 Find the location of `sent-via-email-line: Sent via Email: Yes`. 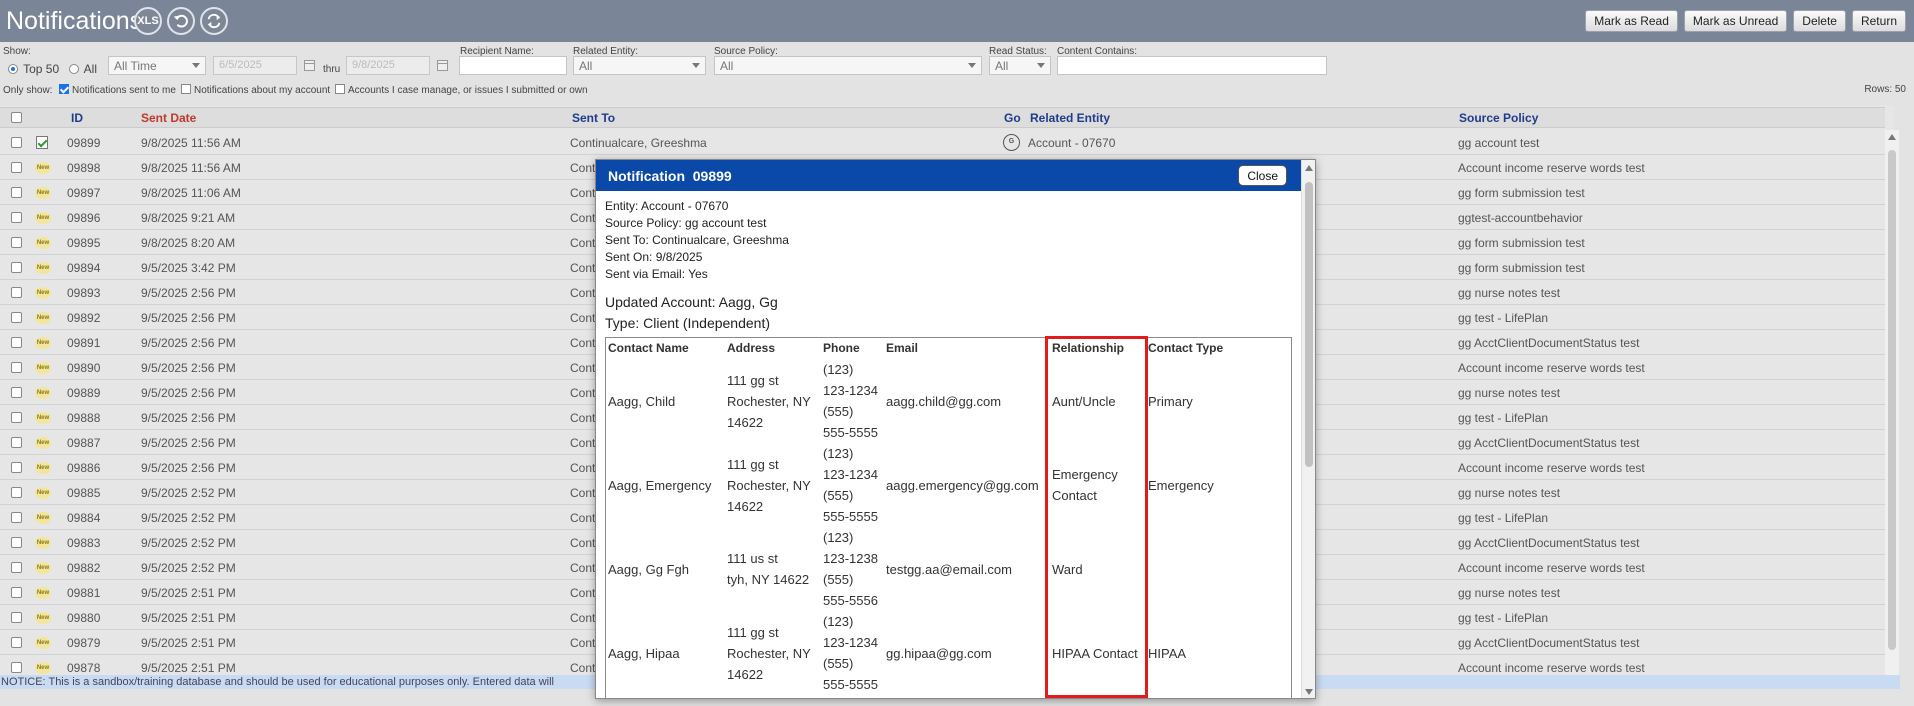

sent-via-email-line: Sent via Email: Yes is located at coordinates (656, 274).